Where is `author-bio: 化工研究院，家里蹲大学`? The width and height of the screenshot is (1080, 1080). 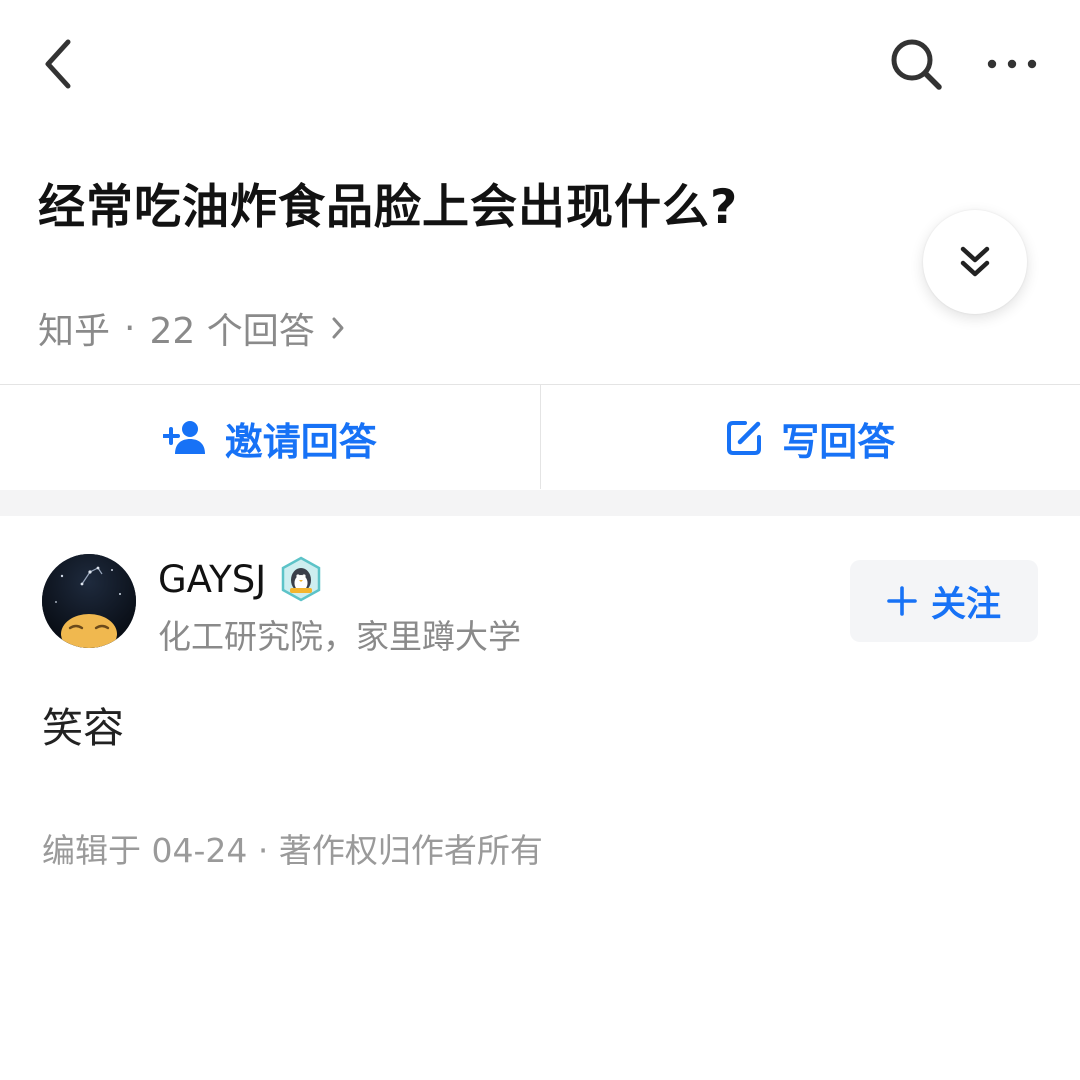
author-bio: 化工研究院，家里蹲大学 is located at coordinates (339, 636).